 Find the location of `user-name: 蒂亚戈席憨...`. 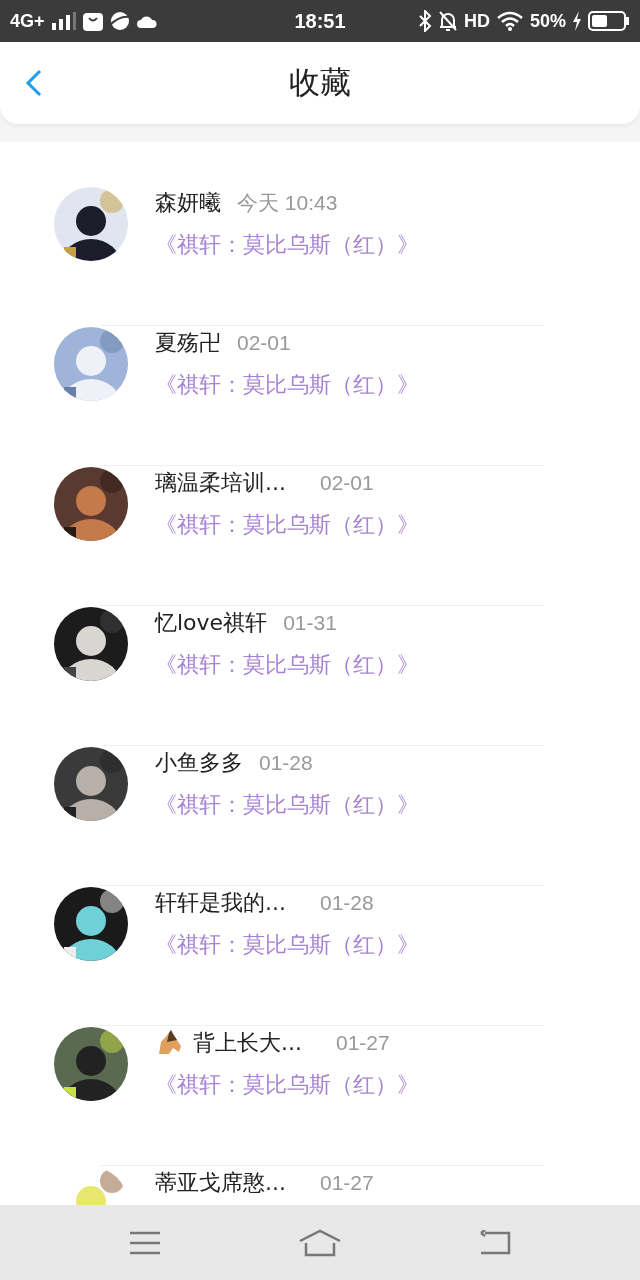

user-name: 蒂亚戈席憨... is located at coordinates (220, 1183).